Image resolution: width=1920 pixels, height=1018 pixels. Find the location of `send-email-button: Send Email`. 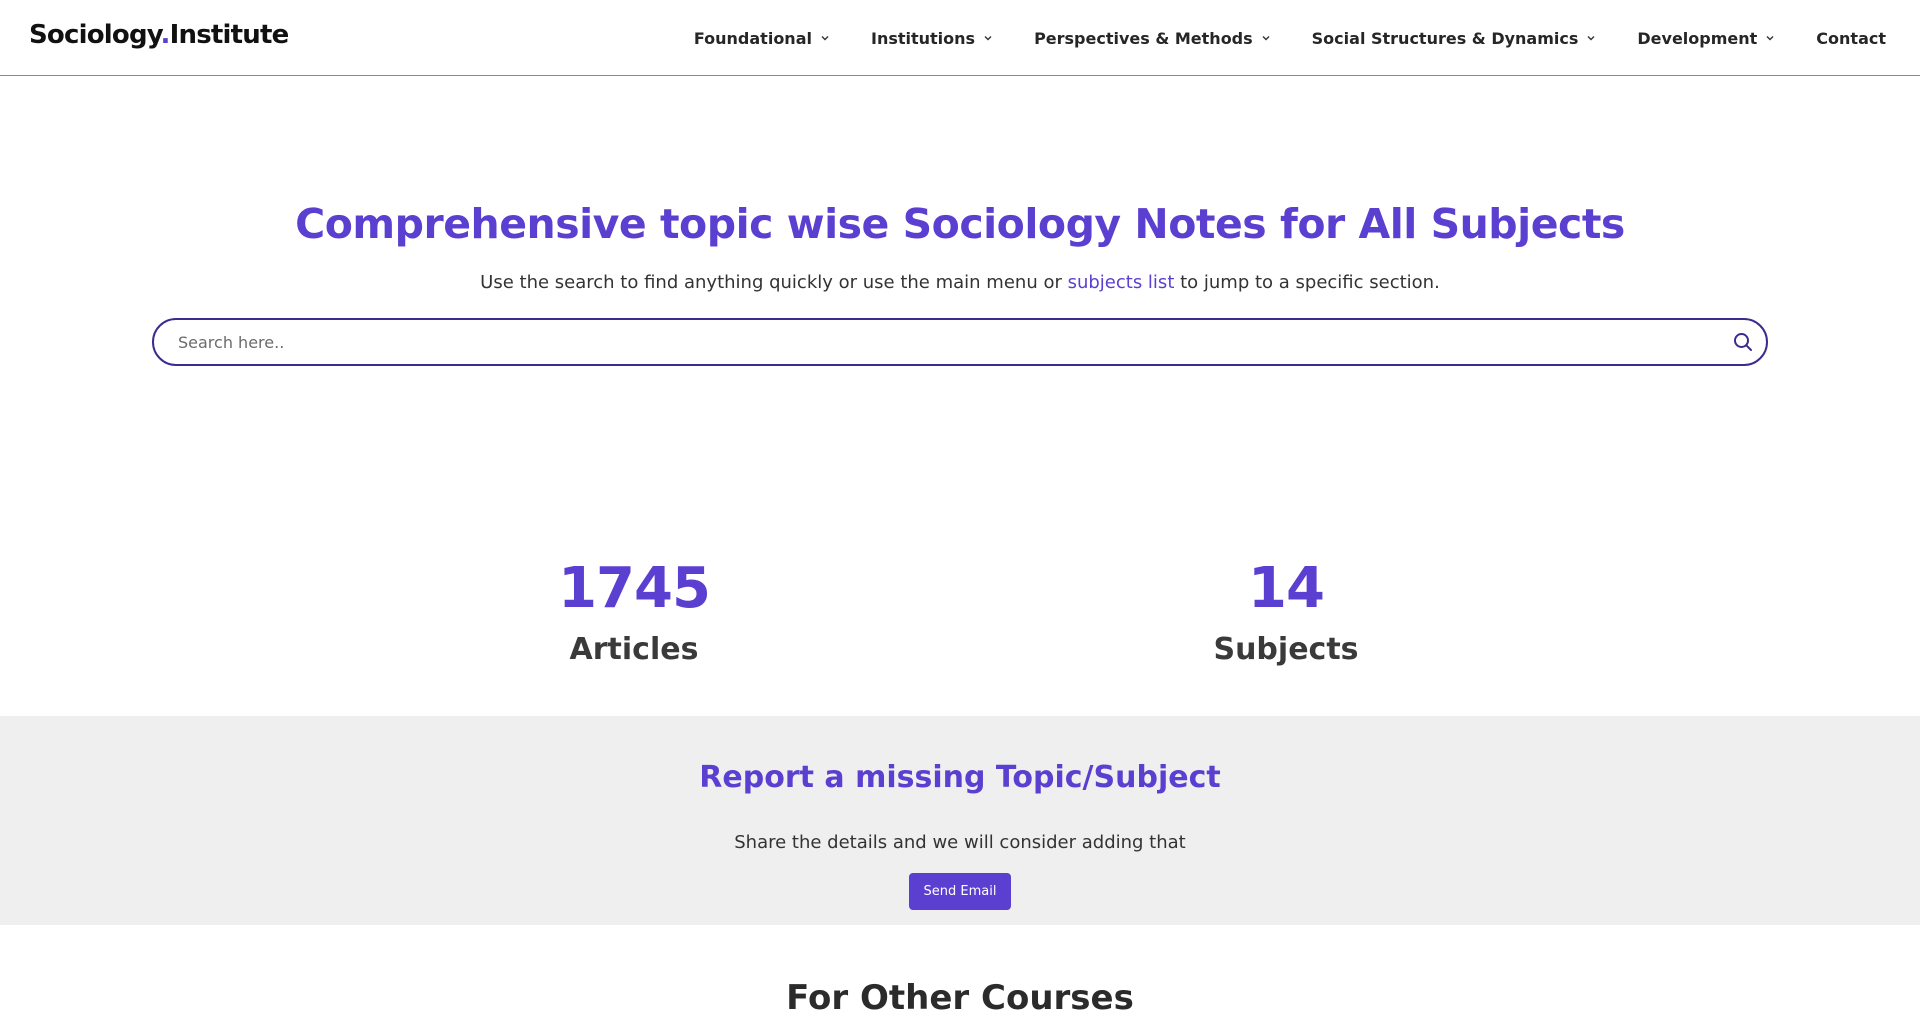

send-email-button: Send Email is located at coordinates (960, 891).